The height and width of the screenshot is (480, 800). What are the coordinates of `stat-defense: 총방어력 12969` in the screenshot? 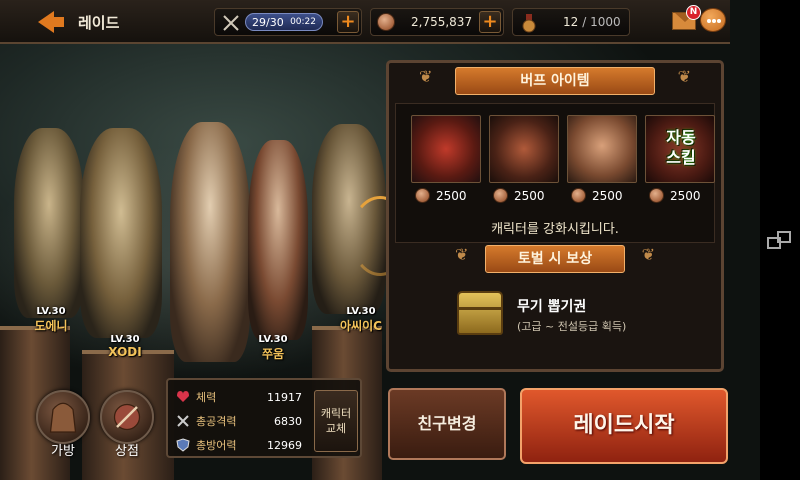 It's located at (239, 445).